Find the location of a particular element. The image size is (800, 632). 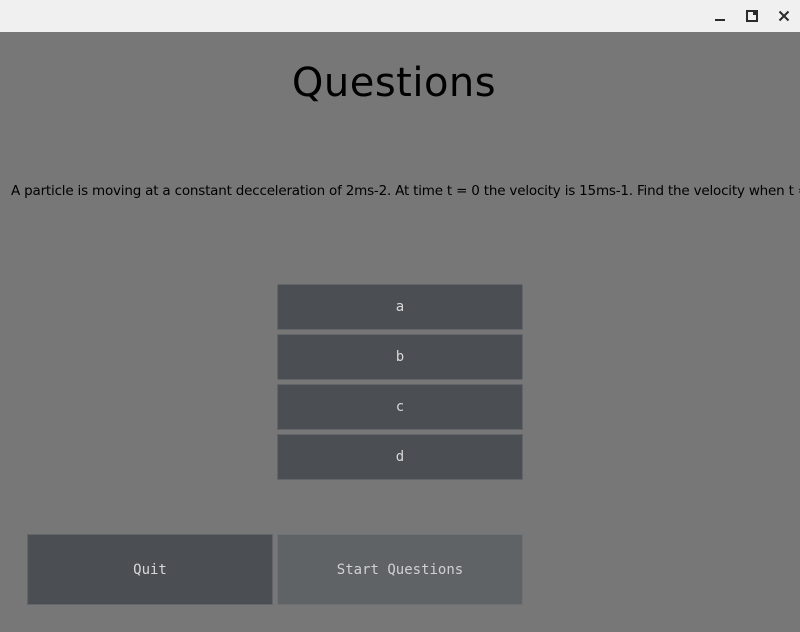

answer-button-b: b is located at coordinates (400, 357).